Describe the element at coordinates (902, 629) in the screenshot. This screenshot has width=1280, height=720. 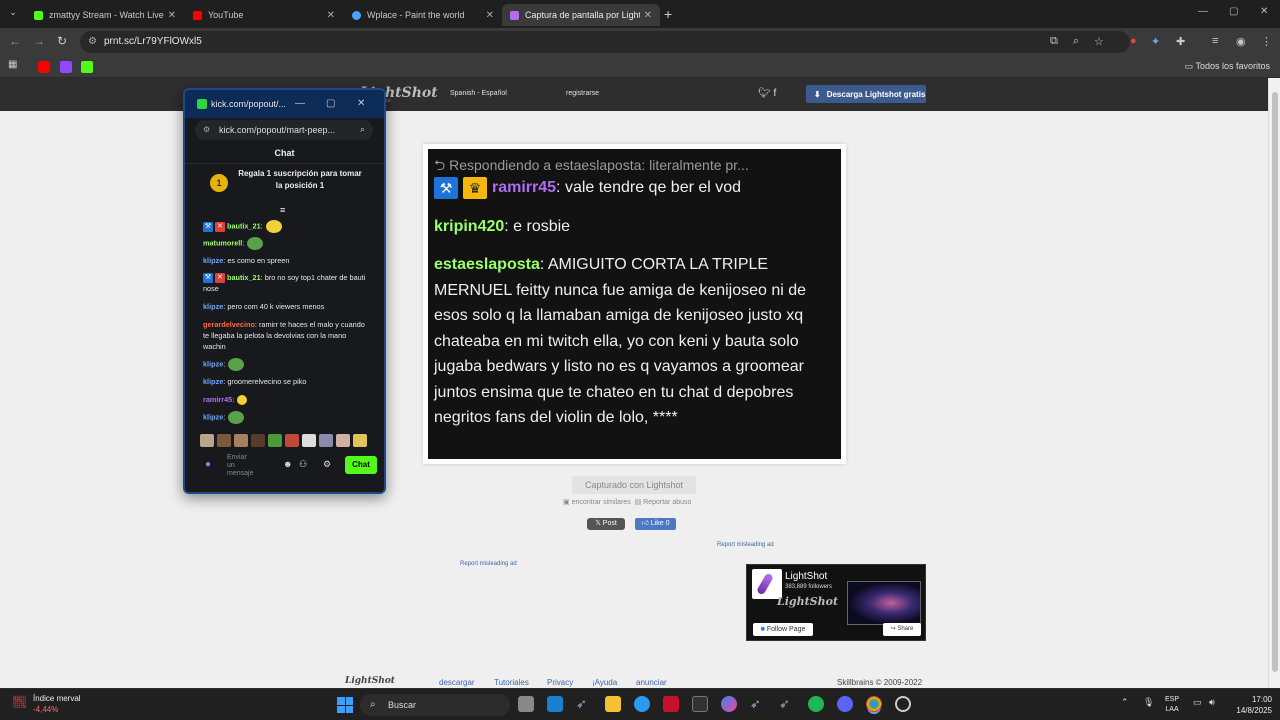
I see `fb-share-button: ↪ Share` at that location.